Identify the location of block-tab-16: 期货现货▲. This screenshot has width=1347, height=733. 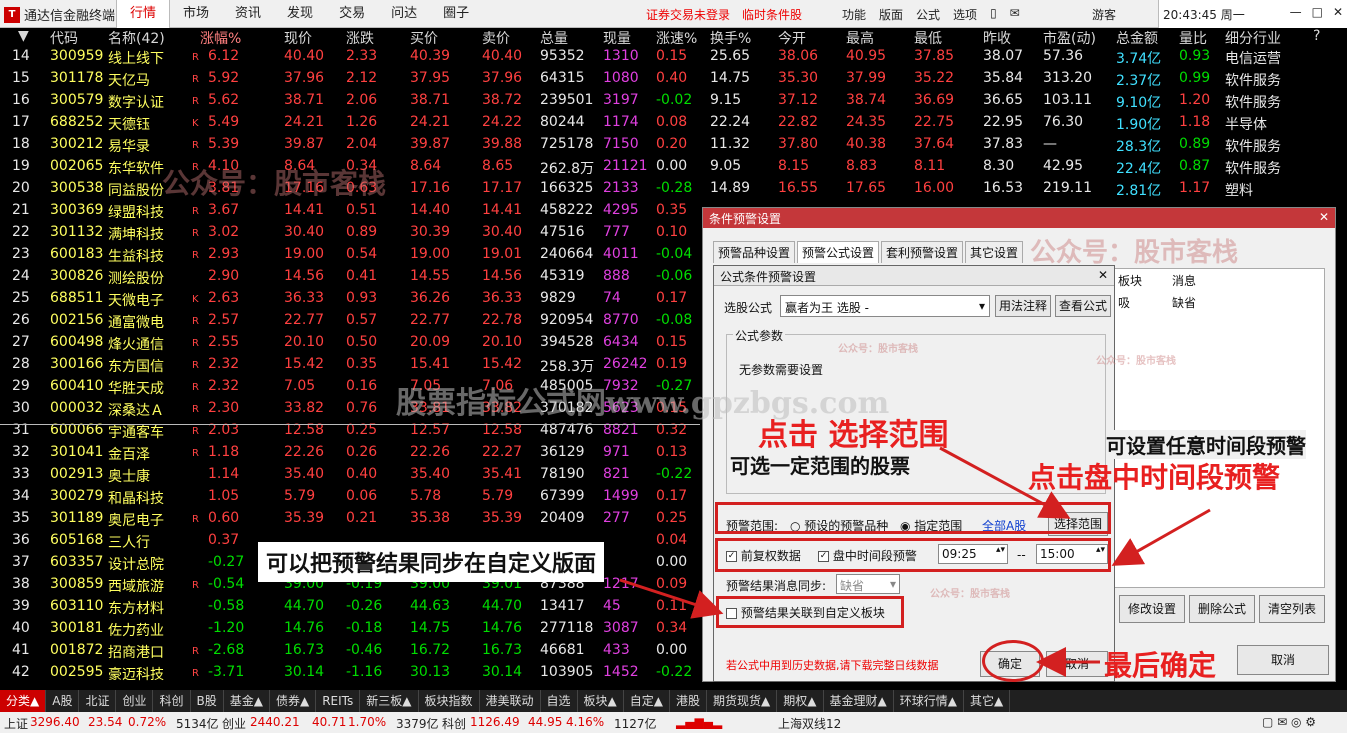
(742, 701).